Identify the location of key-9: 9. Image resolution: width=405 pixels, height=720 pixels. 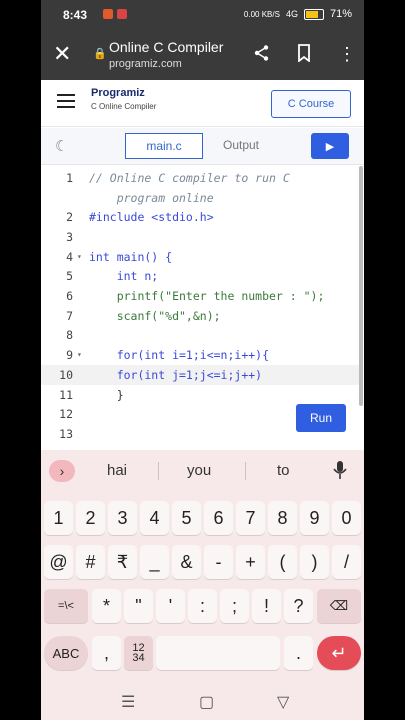
(314, 518).